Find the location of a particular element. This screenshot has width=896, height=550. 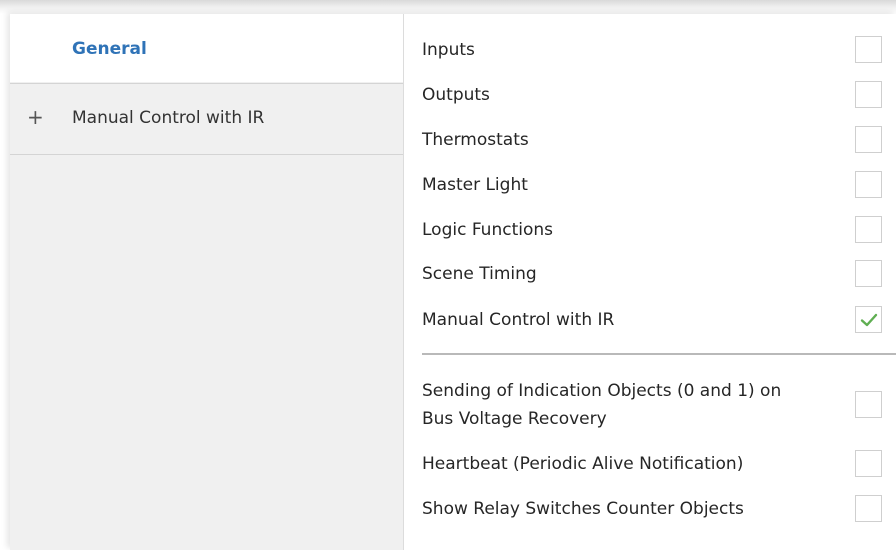

manual-control-ir-checkbox is located at coordinates (868, 319).